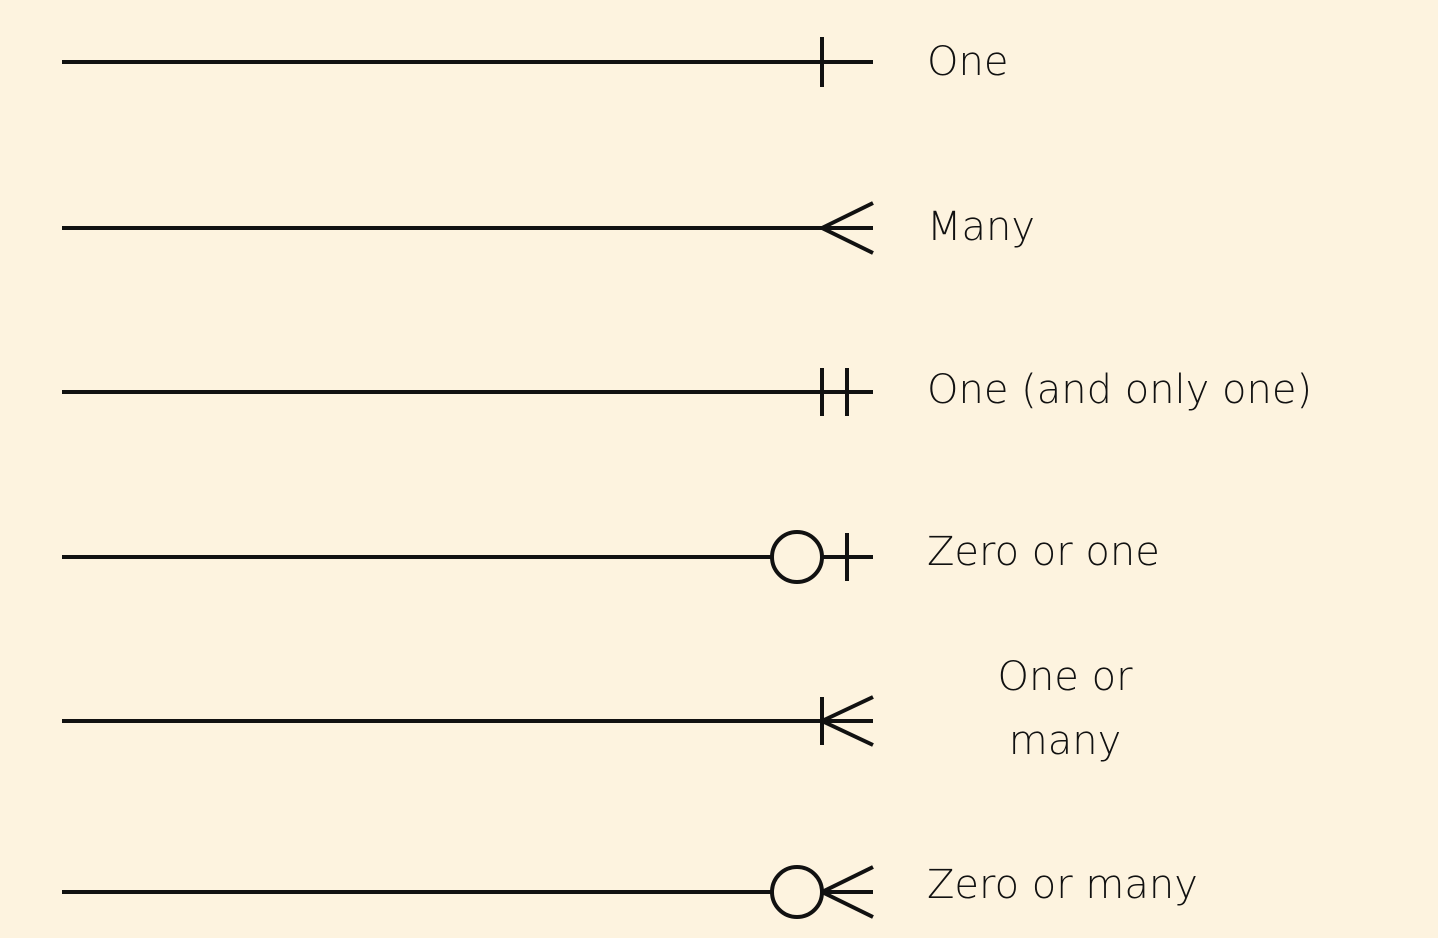 The height and width of the screenshot is (938, 1438). What do you see at coordinates (467, 392) in the screenshot?
I see `symbol-one-and-only-one` at bounding box center [467, 392].